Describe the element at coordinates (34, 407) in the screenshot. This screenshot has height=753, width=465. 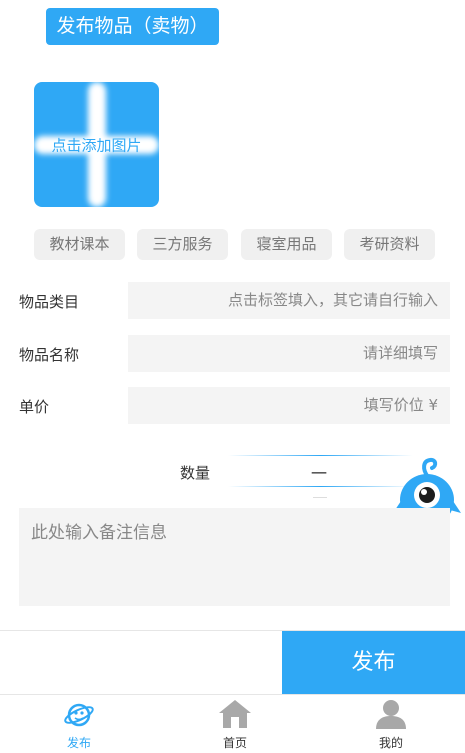
I see `price-label: 单价` at that location.